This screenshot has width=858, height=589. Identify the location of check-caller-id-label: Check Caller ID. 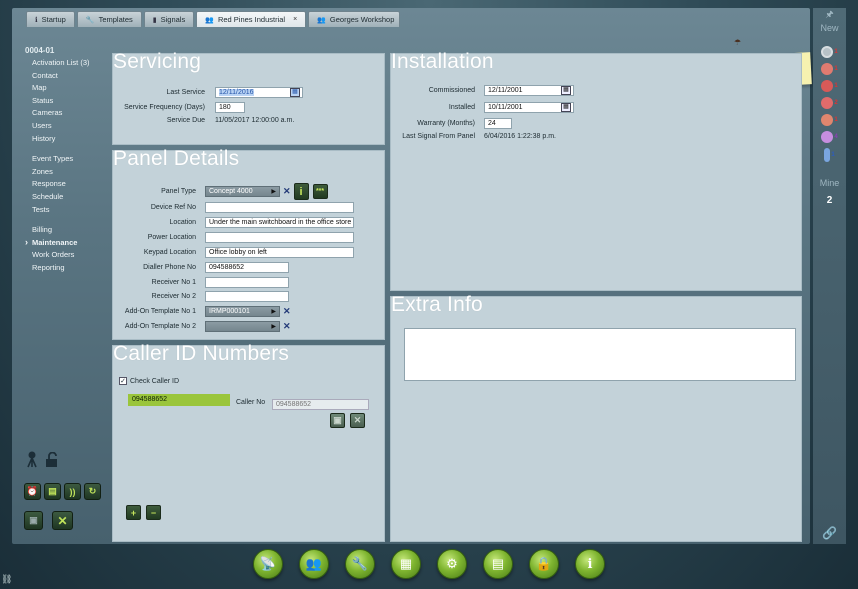
(155, 381).